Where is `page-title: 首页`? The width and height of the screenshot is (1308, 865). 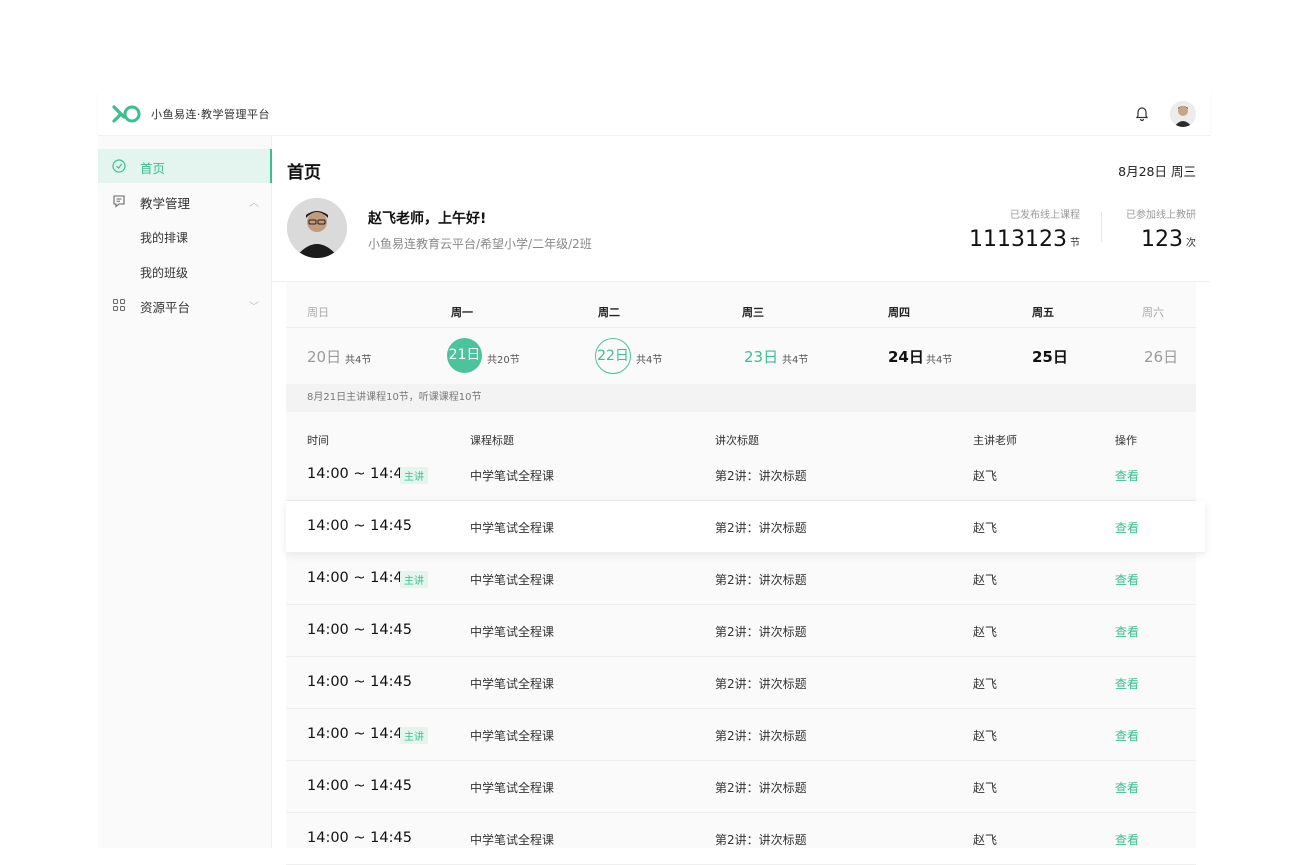 page-title: 首页 is located at coordinates (304, 173).